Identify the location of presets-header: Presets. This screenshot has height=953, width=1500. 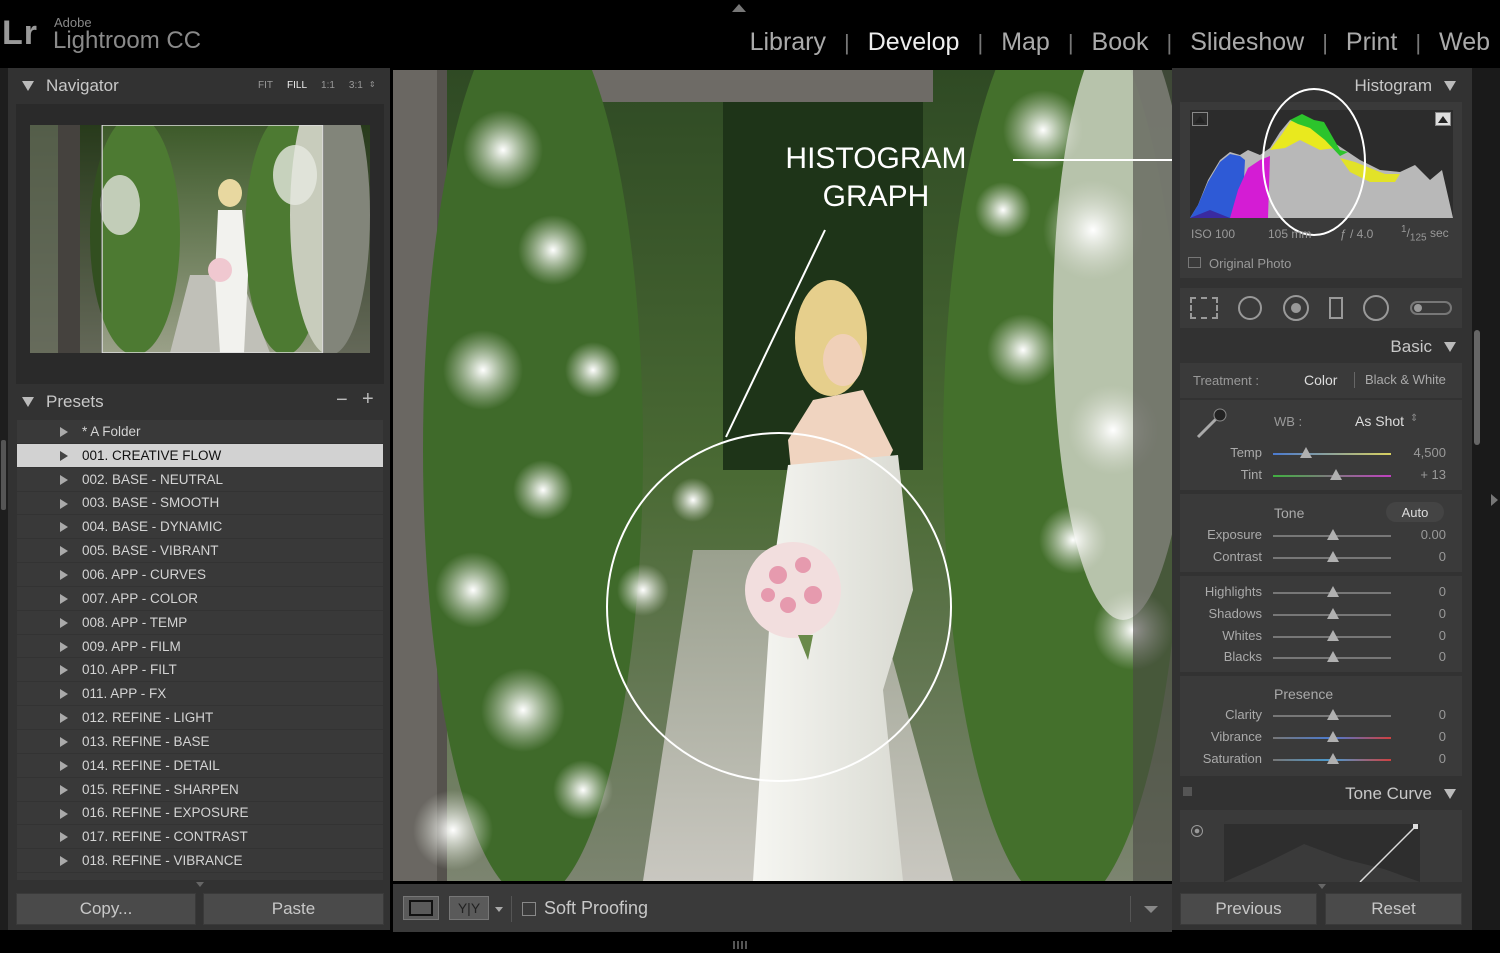
(200, 402).